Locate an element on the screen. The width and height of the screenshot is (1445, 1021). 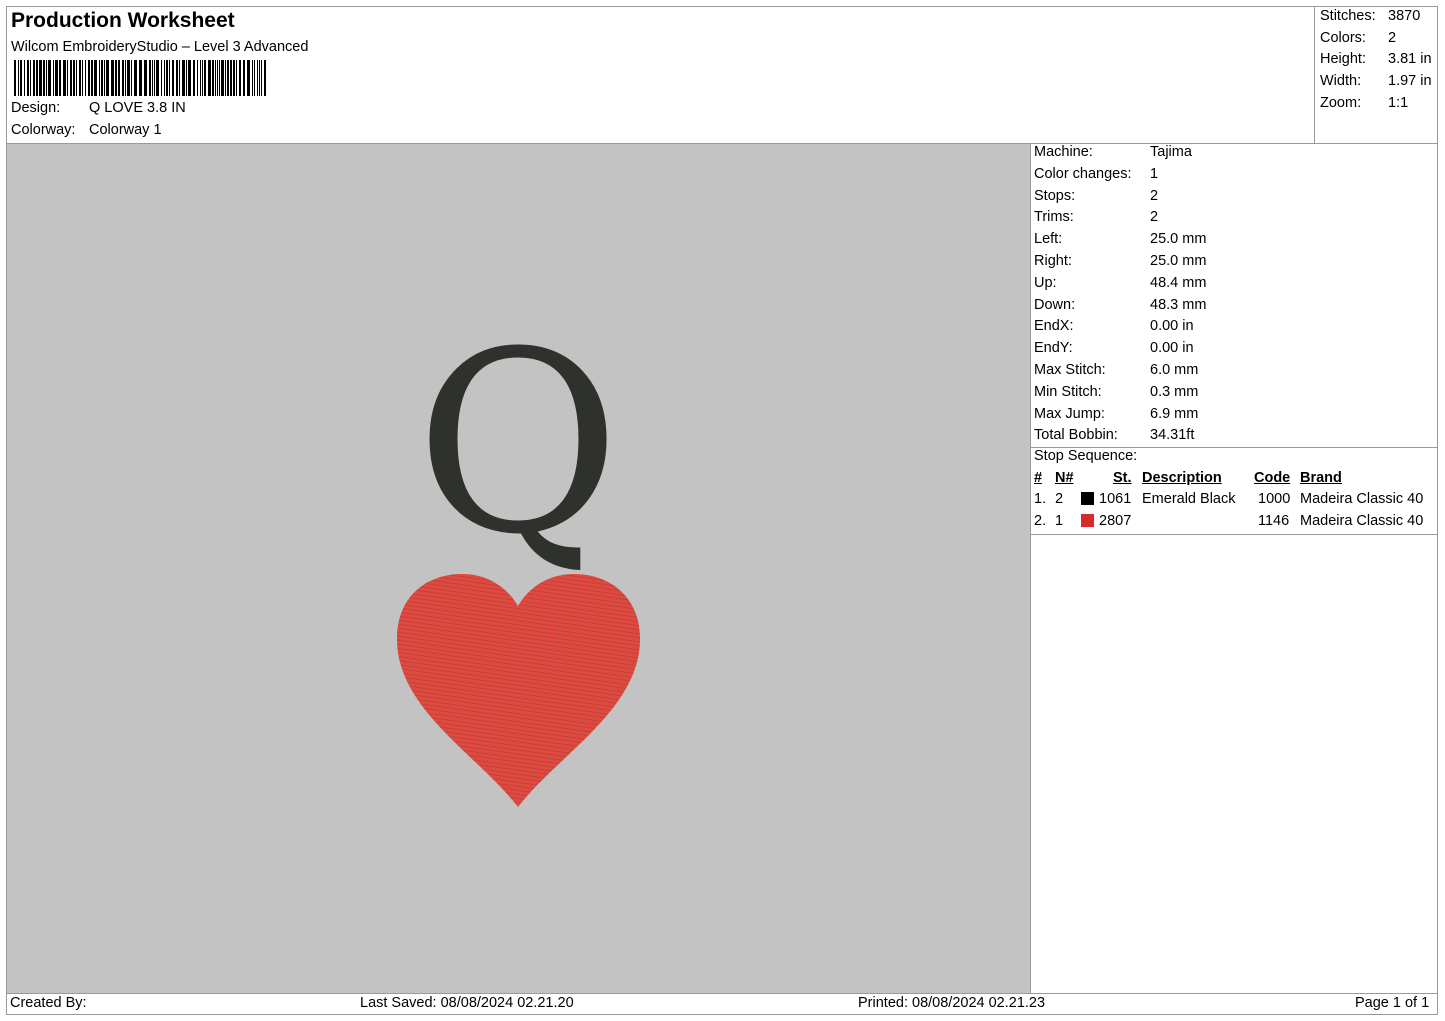
detail-value: 0.3 mm is located at coordinates (1174, 391).